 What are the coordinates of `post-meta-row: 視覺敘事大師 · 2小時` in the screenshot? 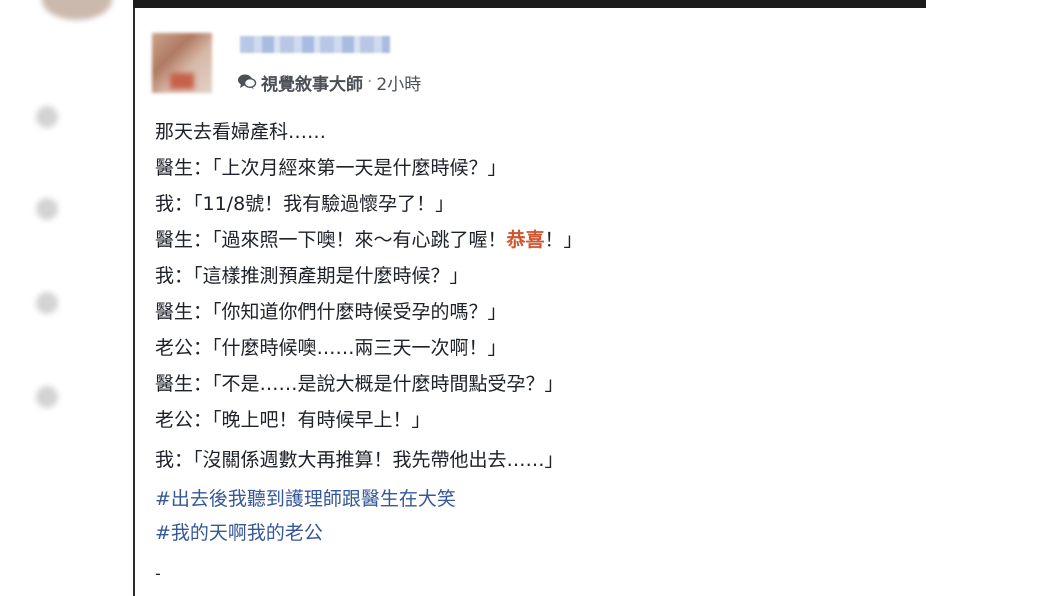 It's located at (329, 82).